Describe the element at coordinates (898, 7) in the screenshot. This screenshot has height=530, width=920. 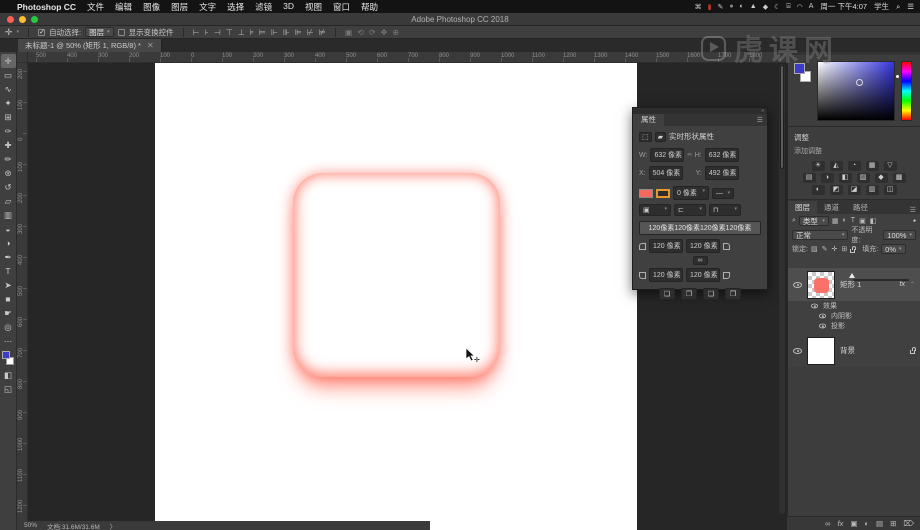
I see `spotlight-icon: ⌕` at that location.